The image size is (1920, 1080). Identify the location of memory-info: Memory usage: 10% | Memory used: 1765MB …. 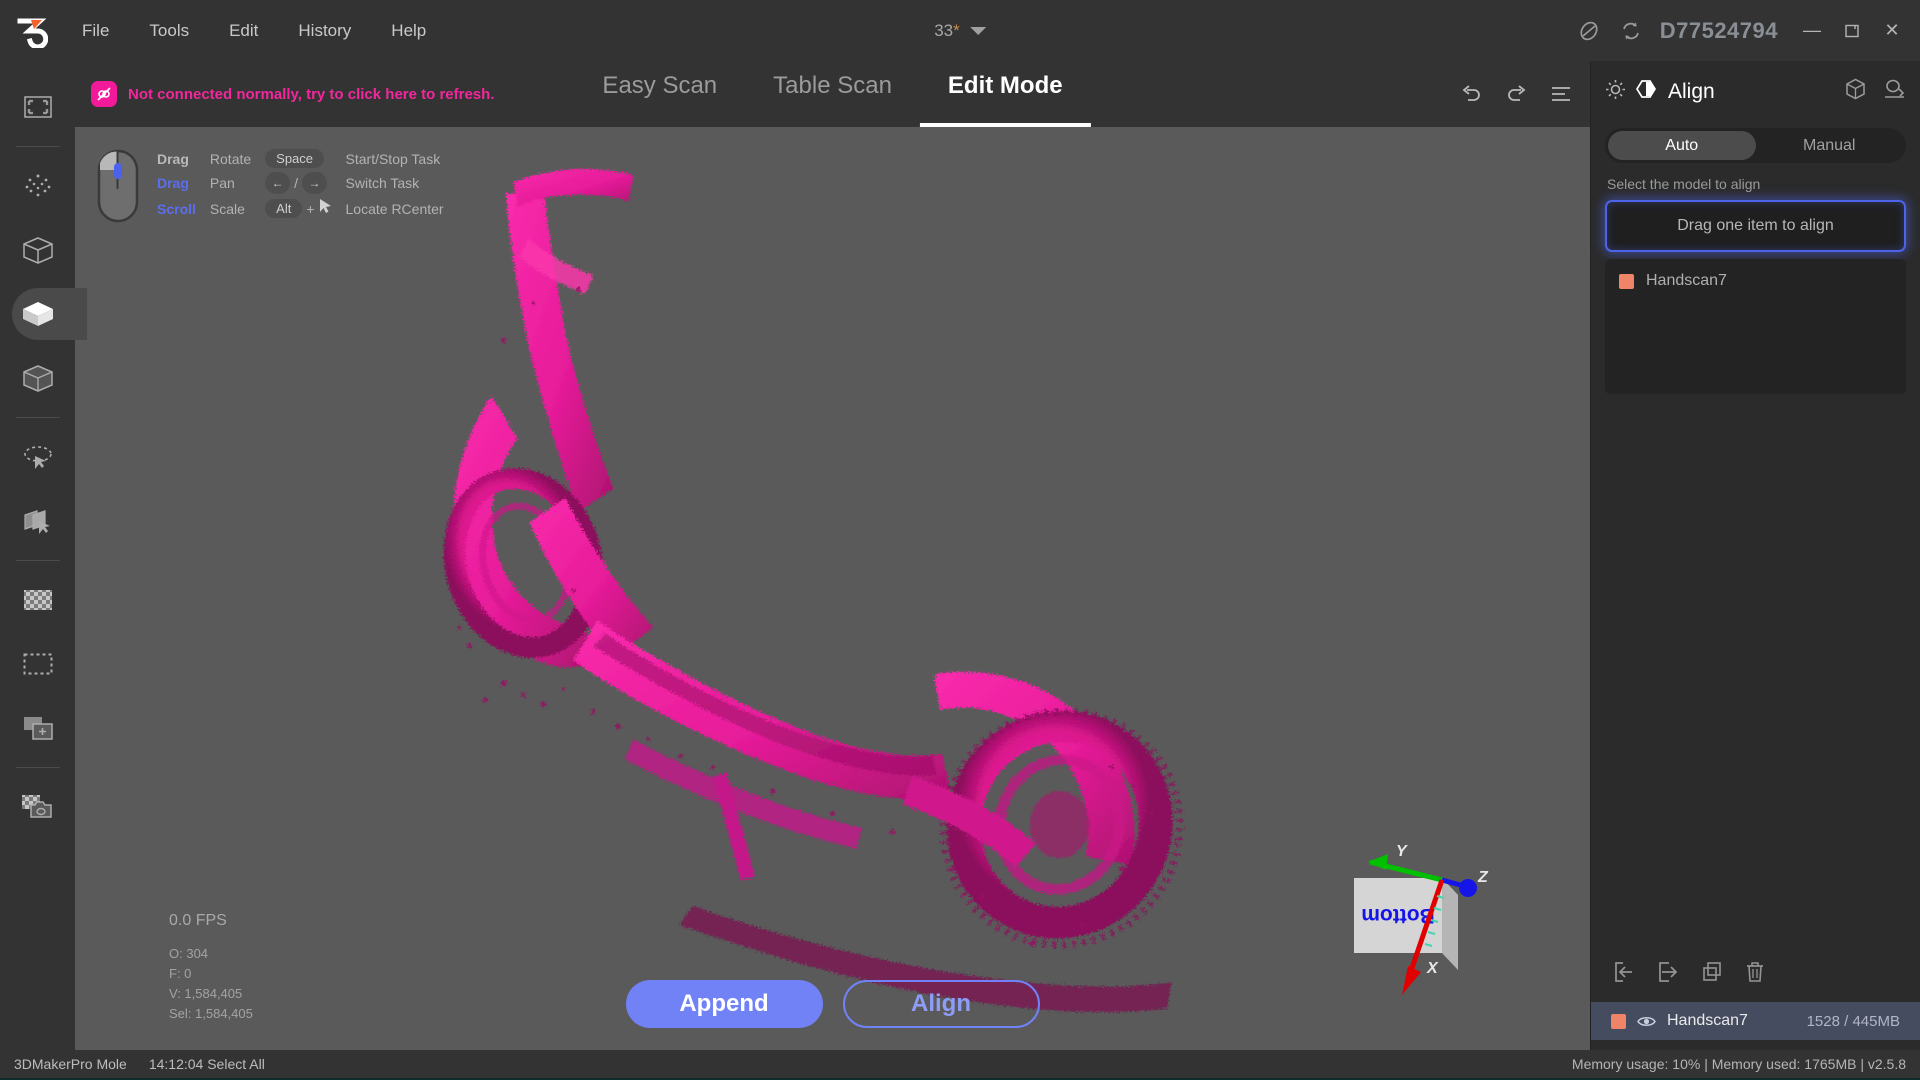
(1738, 1064).